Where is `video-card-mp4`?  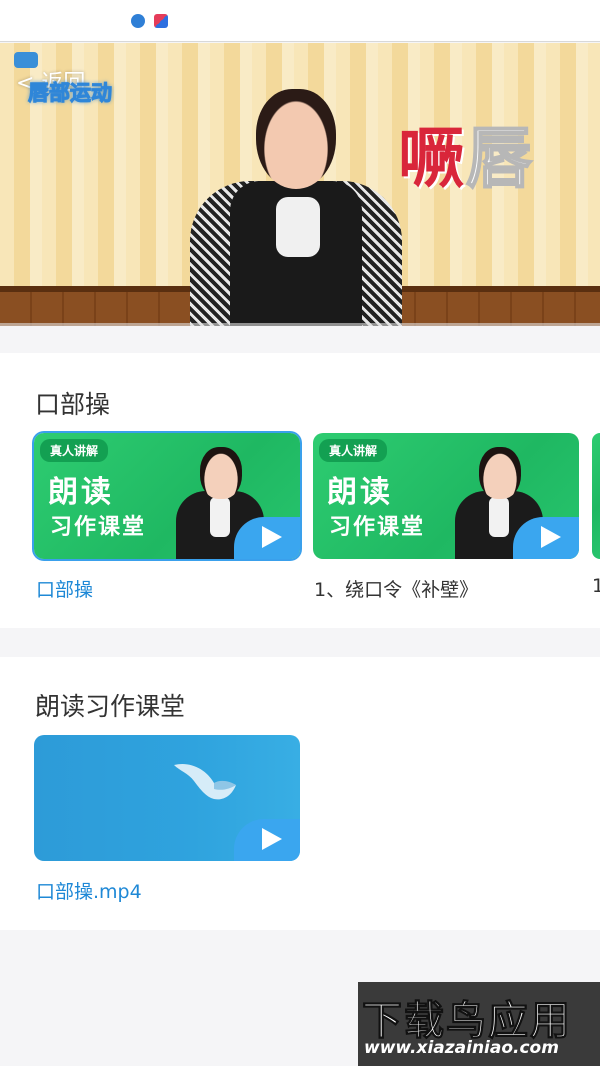 video-card-mp4 is located at coordinates (167, 798).